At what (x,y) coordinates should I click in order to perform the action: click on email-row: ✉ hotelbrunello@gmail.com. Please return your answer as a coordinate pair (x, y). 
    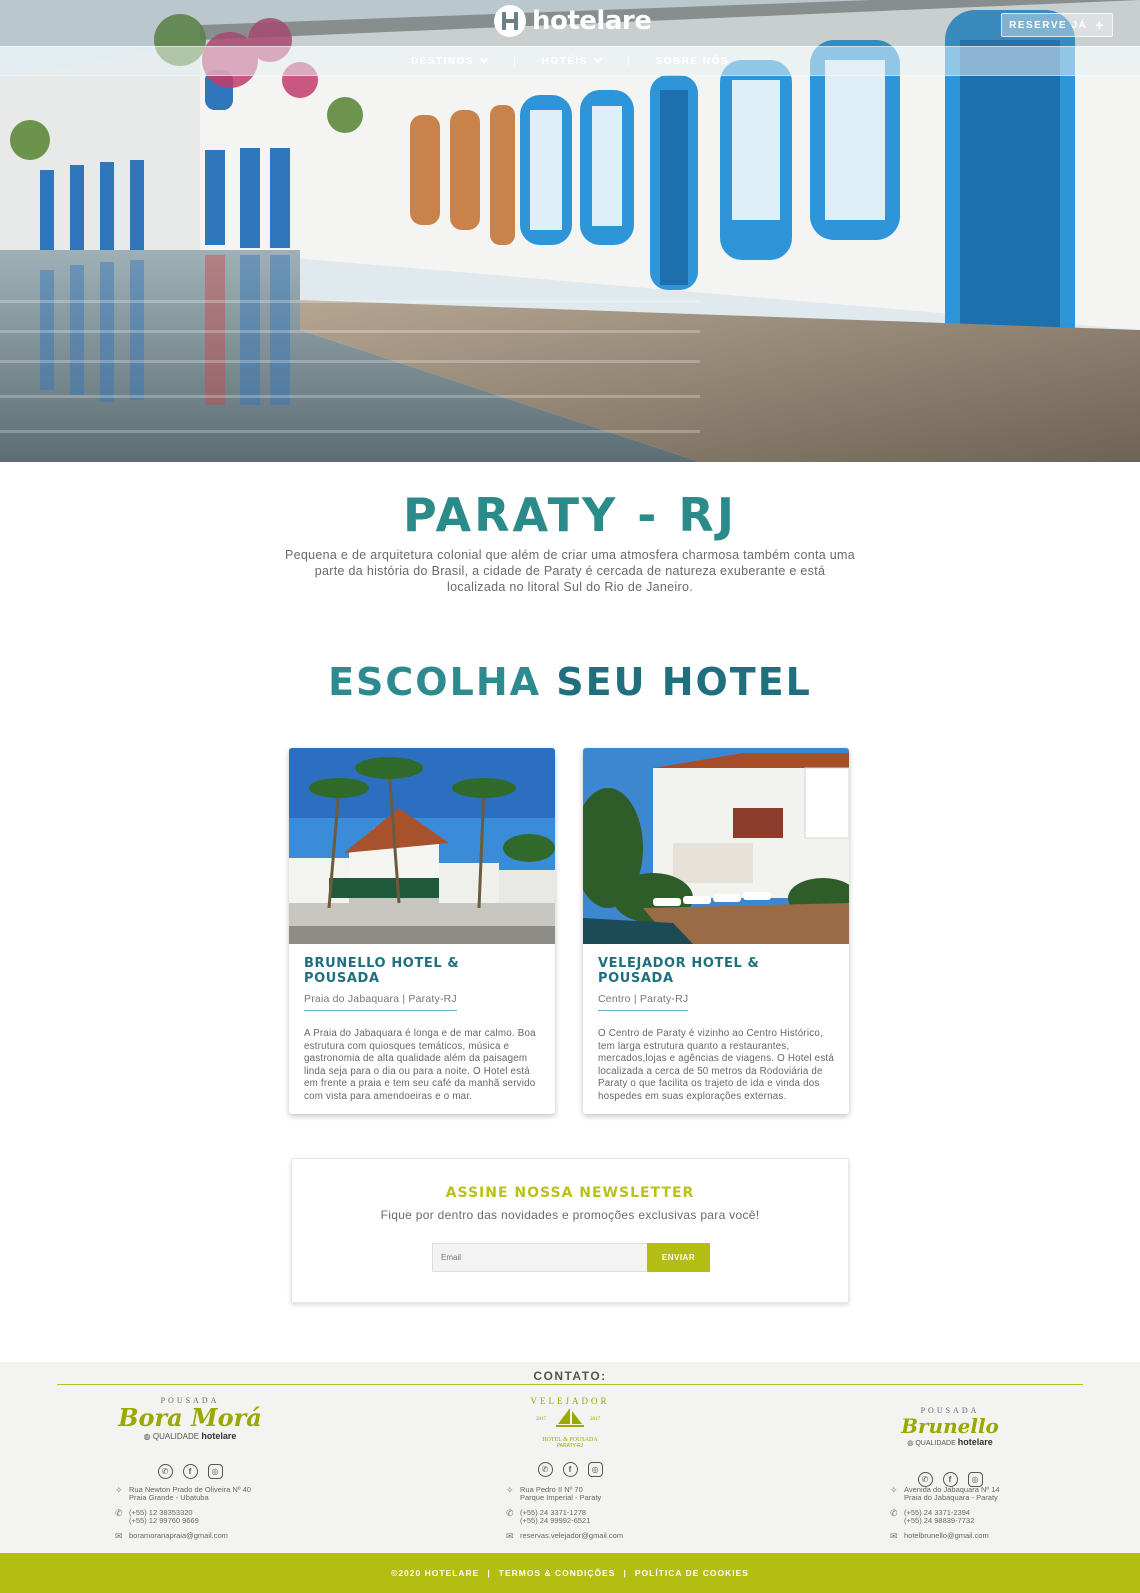
    Looking at the image, I should click on (945, 1536).